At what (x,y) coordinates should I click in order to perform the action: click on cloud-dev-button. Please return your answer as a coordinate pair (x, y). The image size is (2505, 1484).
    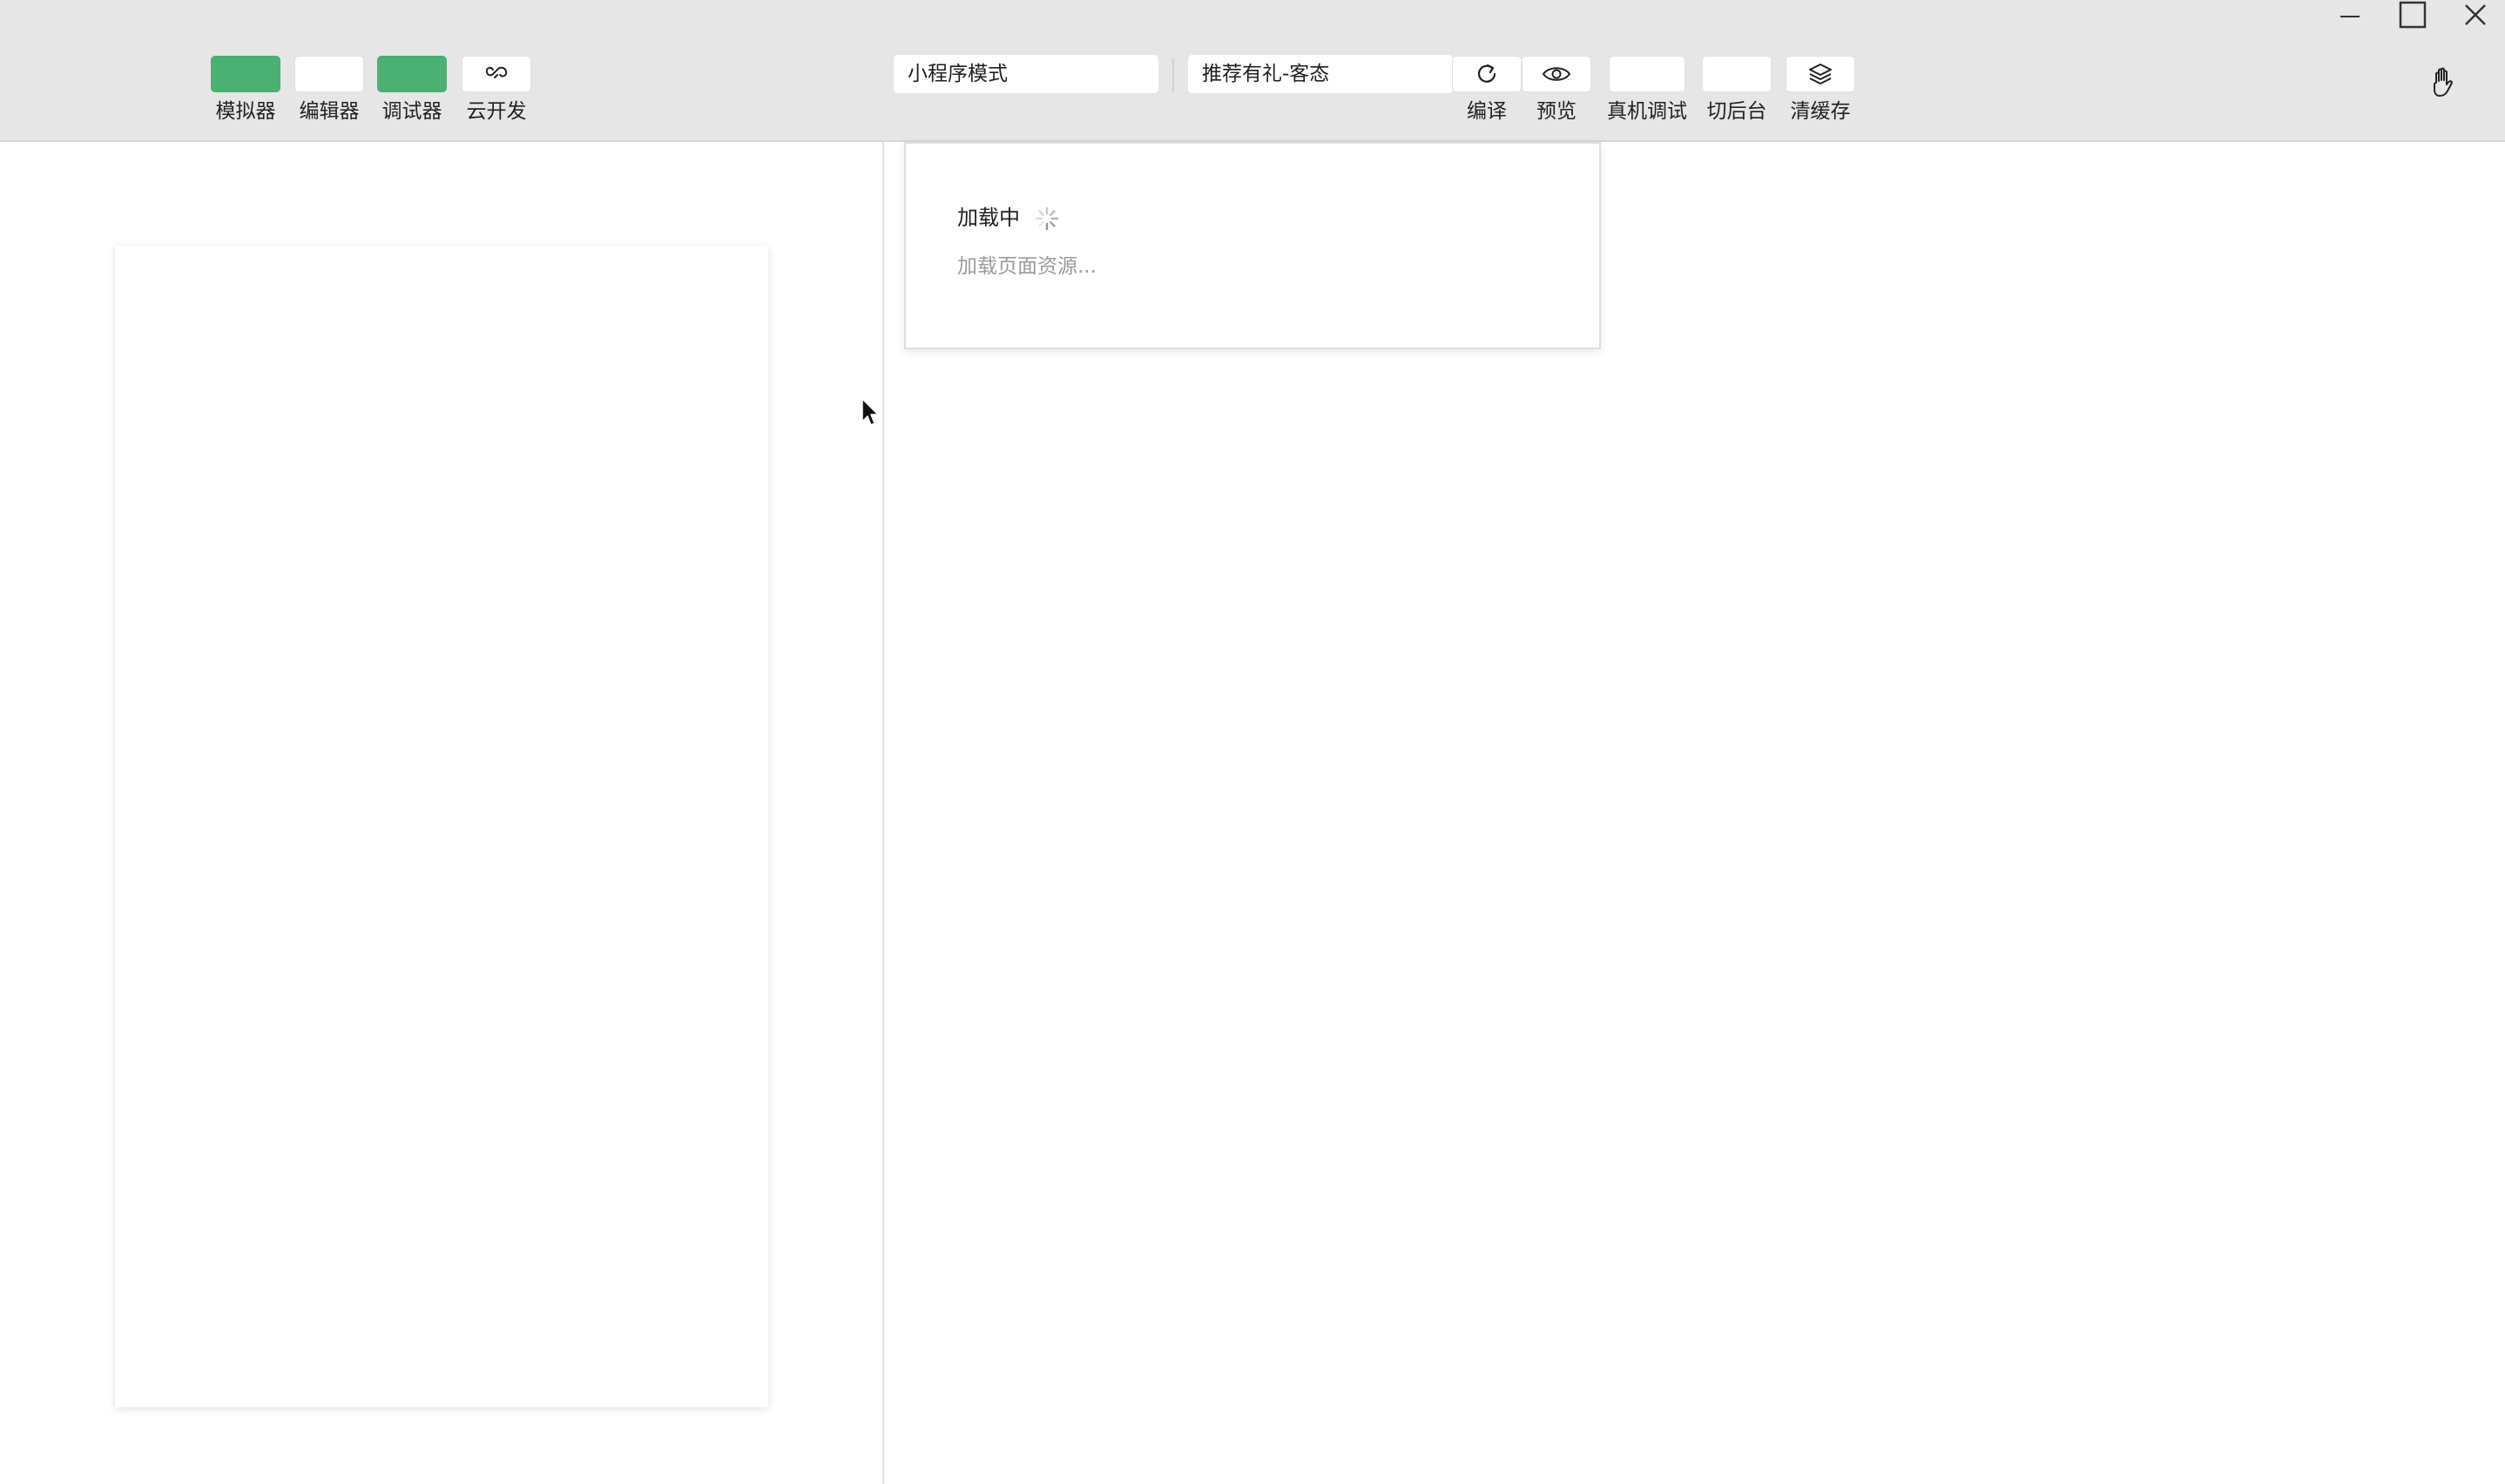
    Looking at the image, I should click on (496, 74).